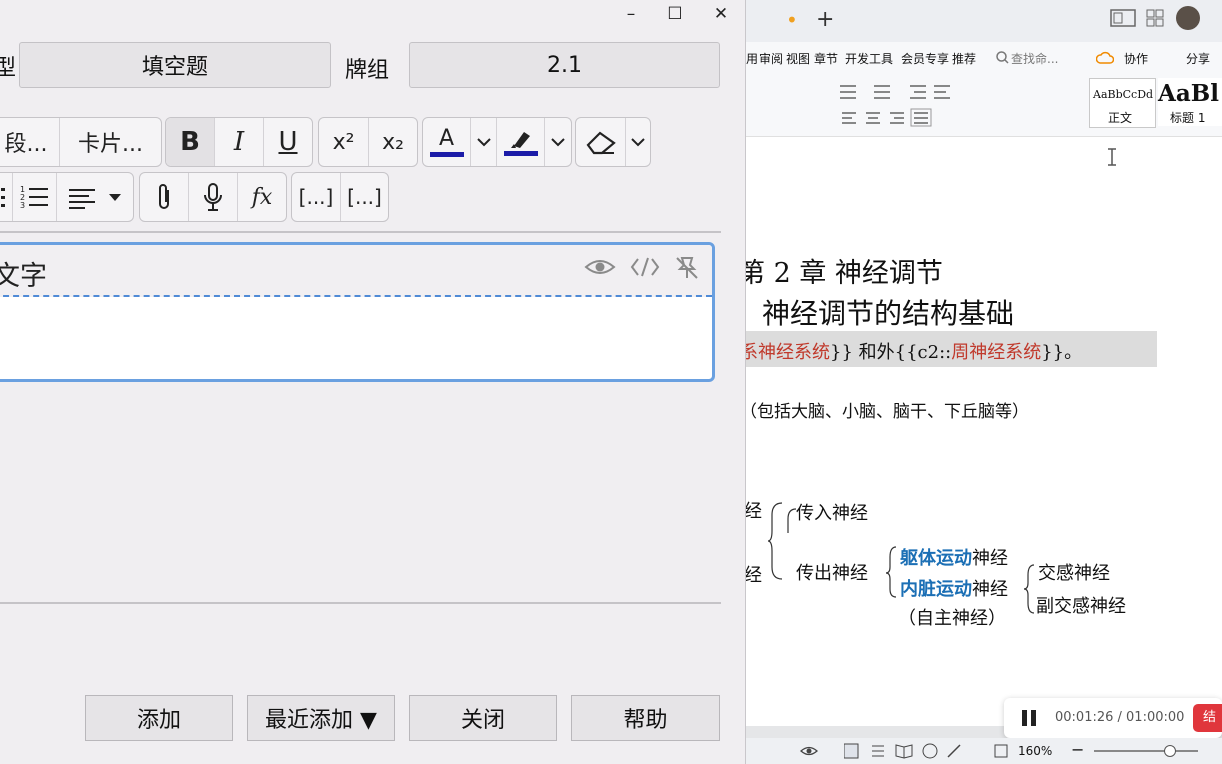 This screenshot has width=1222, height=764. I want to click on record-audio-button, so click(213, 197).